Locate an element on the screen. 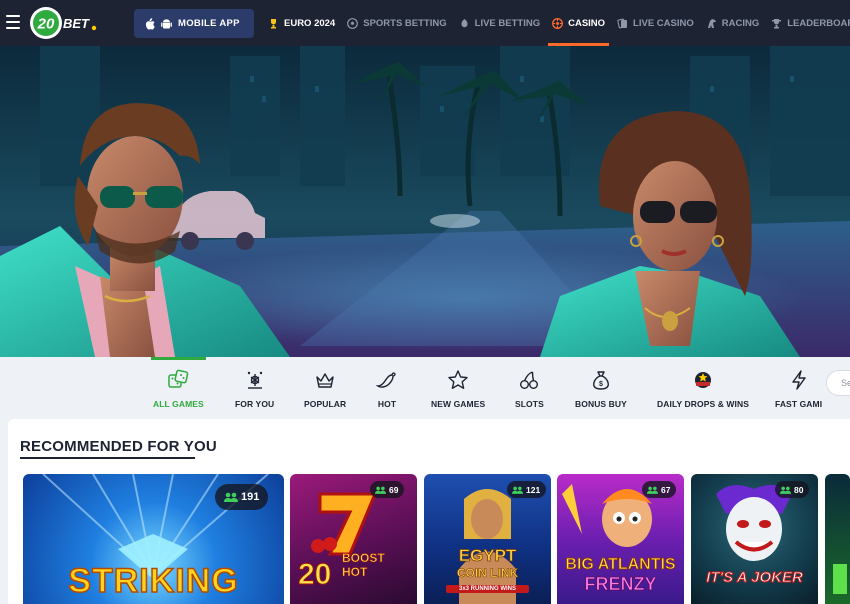 Image resolution: width=850 pixels, height=604 pixels. cards-icon is located at coordinates (622, 23).